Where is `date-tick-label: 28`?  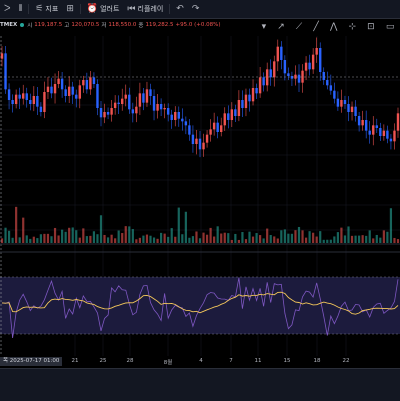 date-tick-label: 28 is located at coordinates (130, 361).